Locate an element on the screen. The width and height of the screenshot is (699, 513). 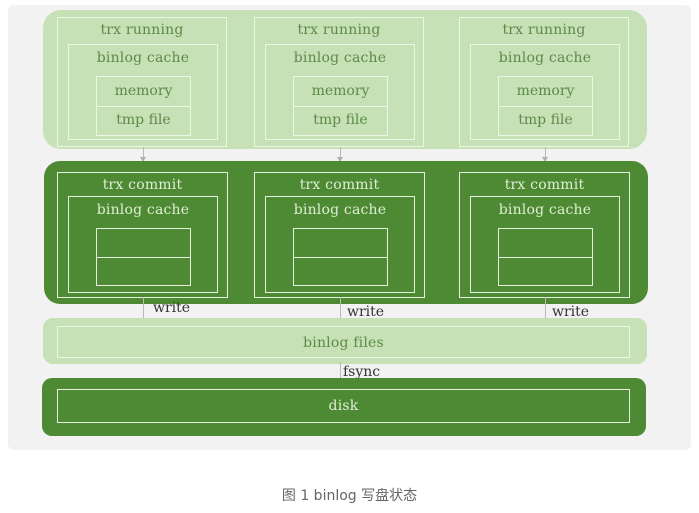
binlog-files-label: binlog files is located at coordinates (343, 343).